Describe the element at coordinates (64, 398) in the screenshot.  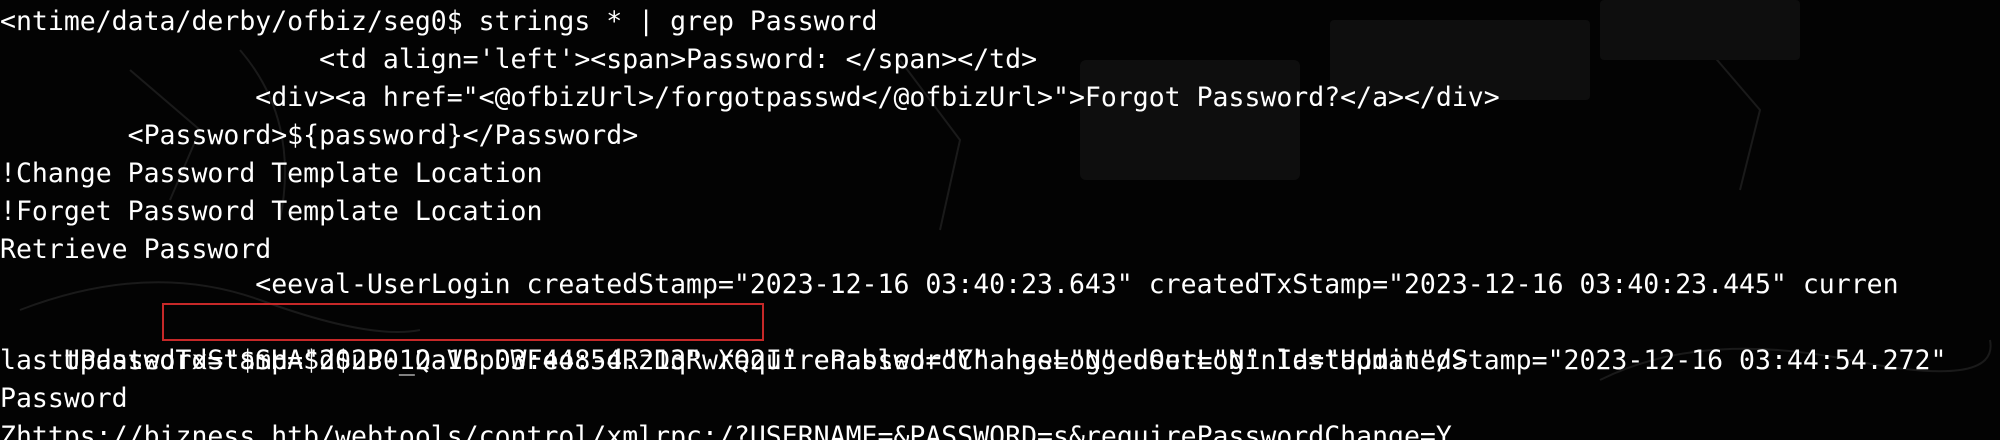
I see `terminal-line-11: Password` at that location.